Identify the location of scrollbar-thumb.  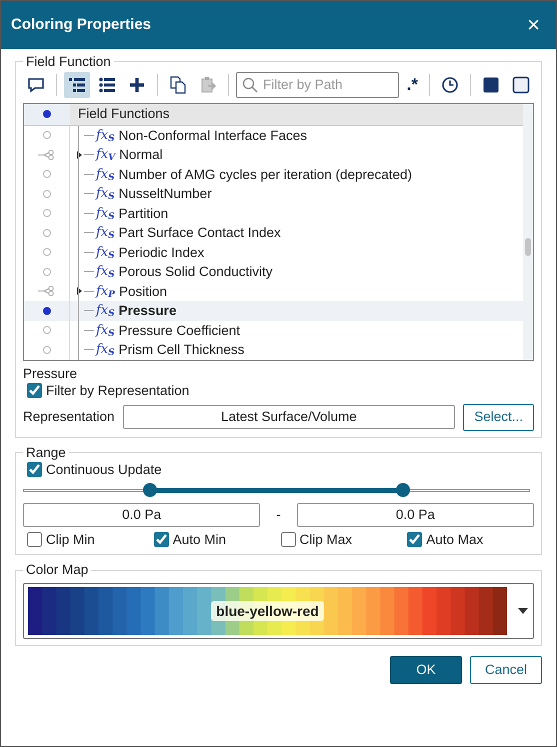
(528, 247).